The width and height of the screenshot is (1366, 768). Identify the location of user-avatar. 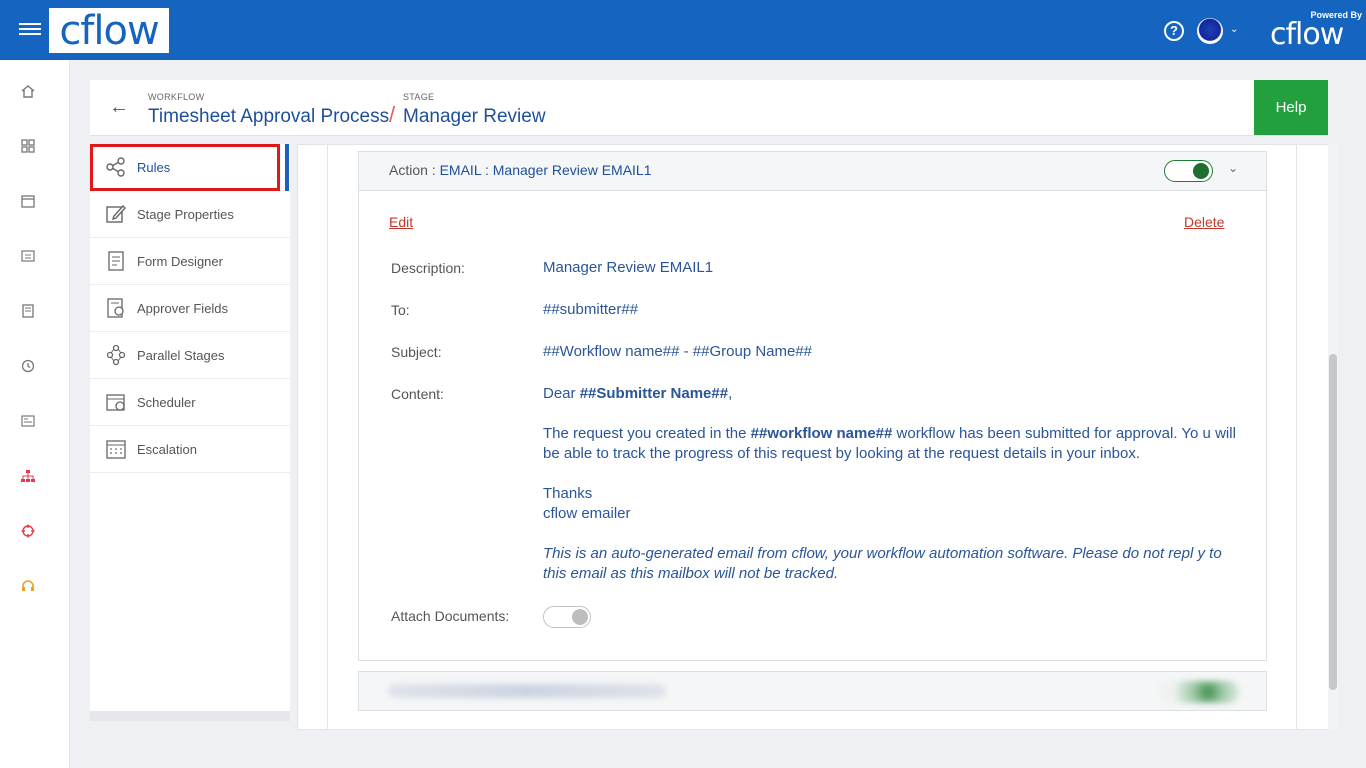
(1210, 31).